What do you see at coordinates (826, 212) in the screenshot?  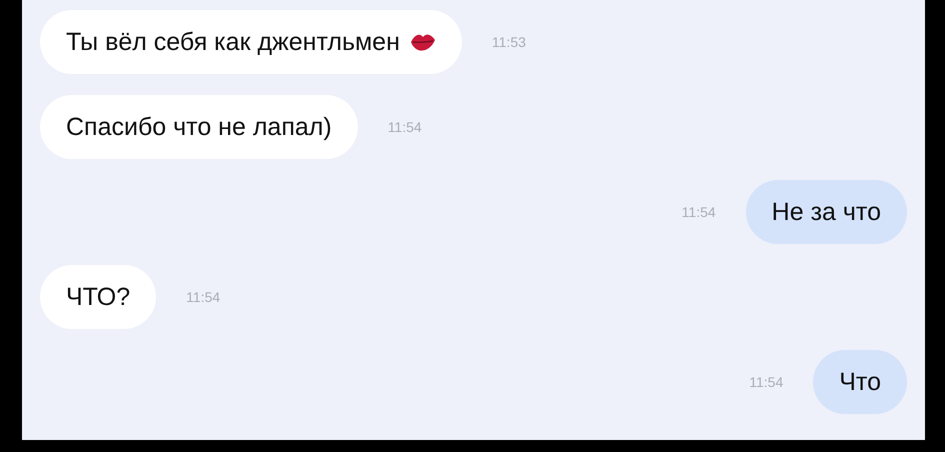 I see `message-text: Не за что` at bounding box center [826, 212].